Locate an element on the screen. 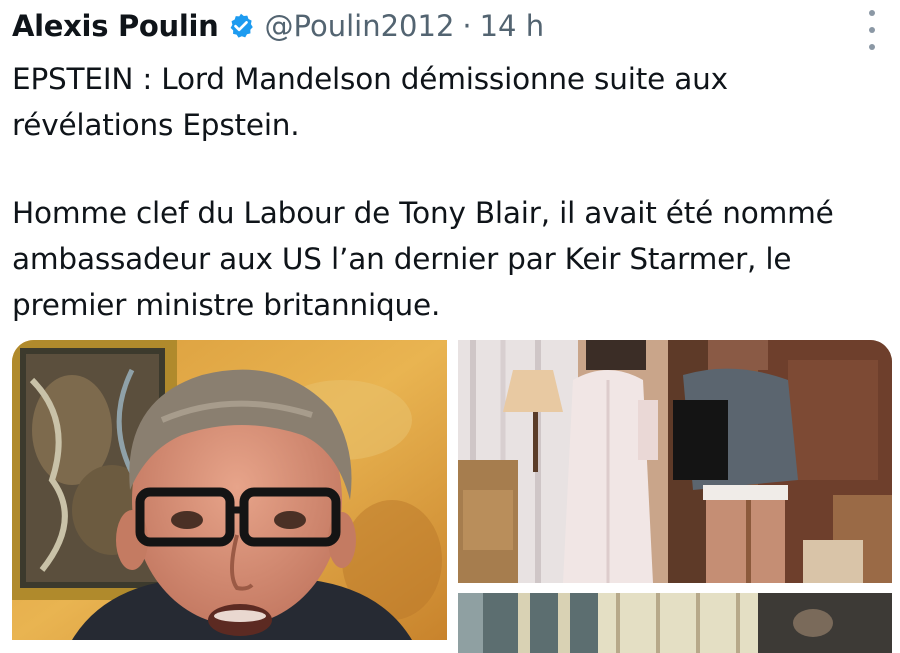  more-vertical-icon is located at coordinates (872, 30).